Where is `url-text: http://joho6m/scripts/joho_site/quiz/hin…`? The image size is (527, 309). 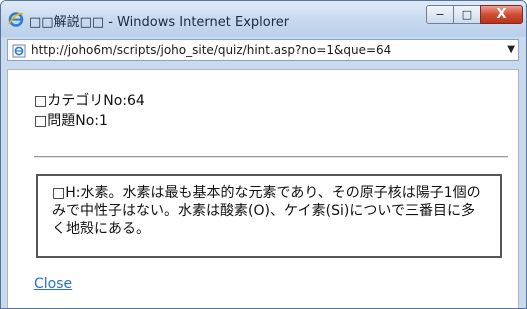 url-text: http://joho6m/scripts/joho_site/quiz/hin… is located at coordinates (266, 50).